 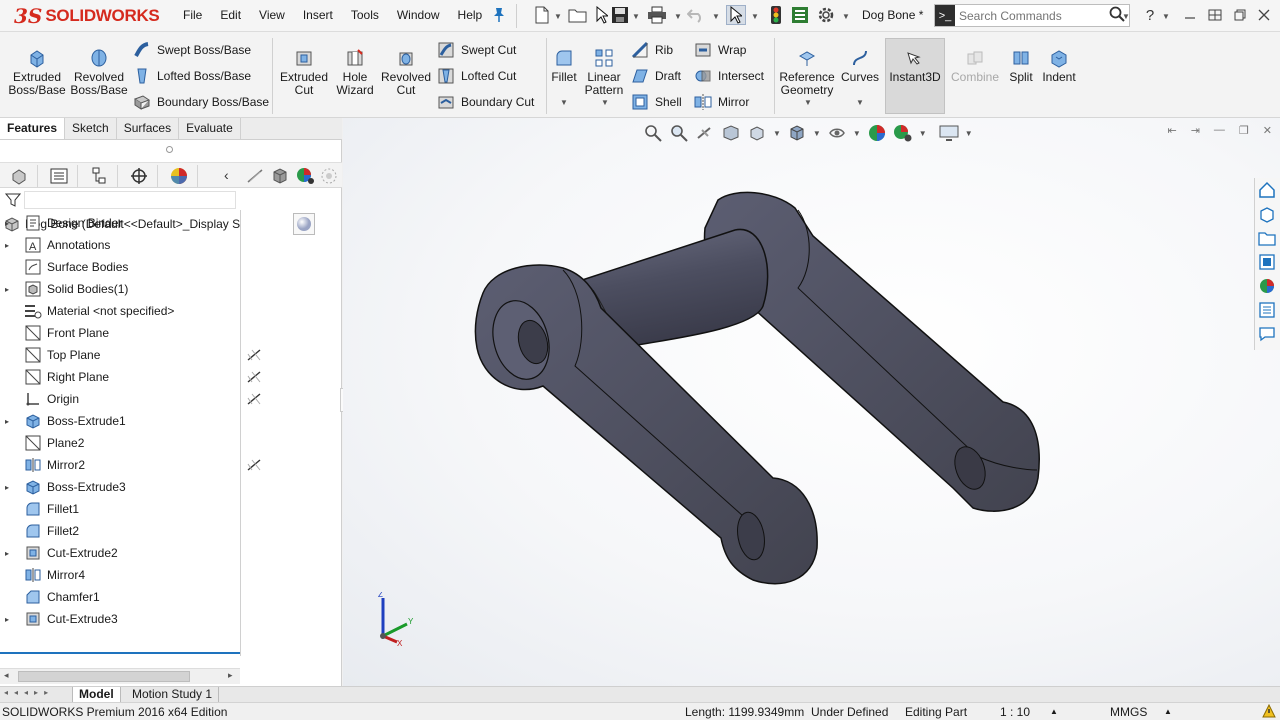 I want to click on scrollbar-thumb, so click(x=104, y=676).